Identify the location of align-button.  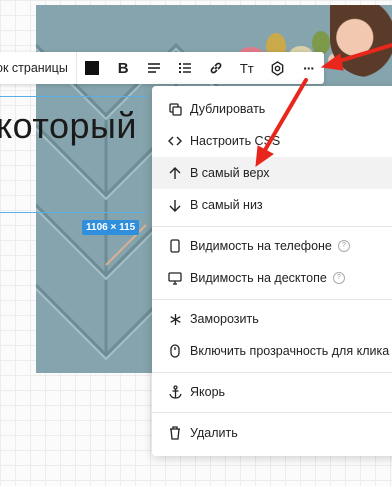
(154, 68).